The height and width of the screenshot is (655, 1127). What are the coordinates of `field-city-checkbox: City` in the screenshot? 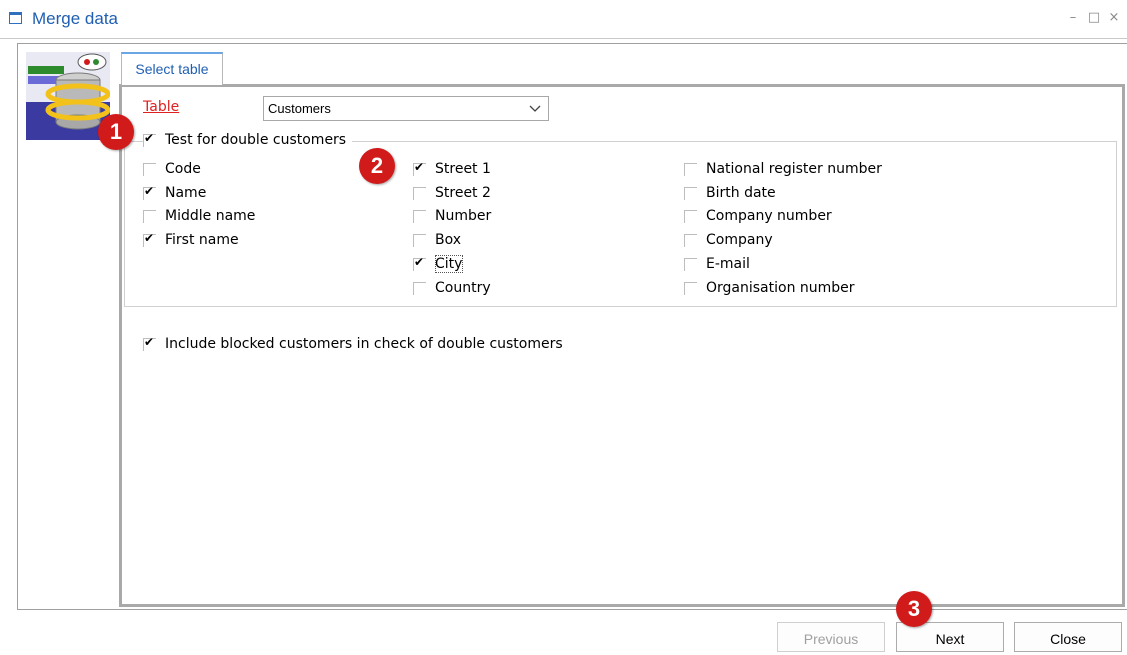 It's located at (438, 264).